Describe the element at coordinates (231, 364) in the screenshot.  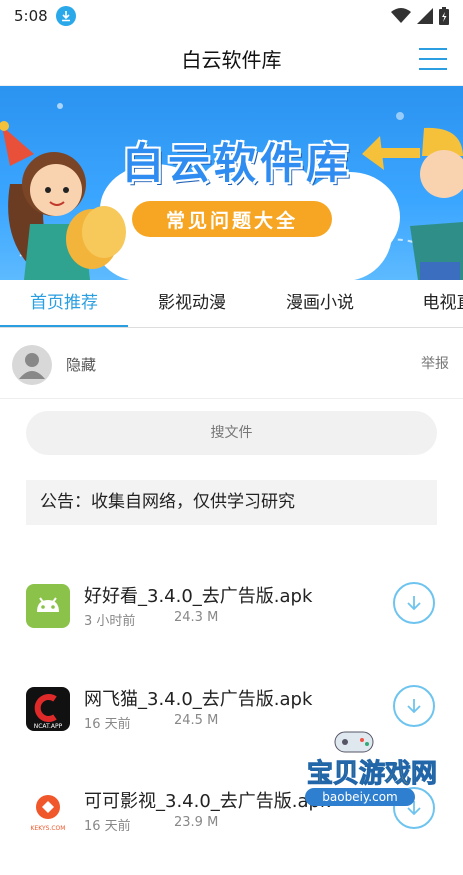
I see `owner-row: 隐藏 举报` at that location.